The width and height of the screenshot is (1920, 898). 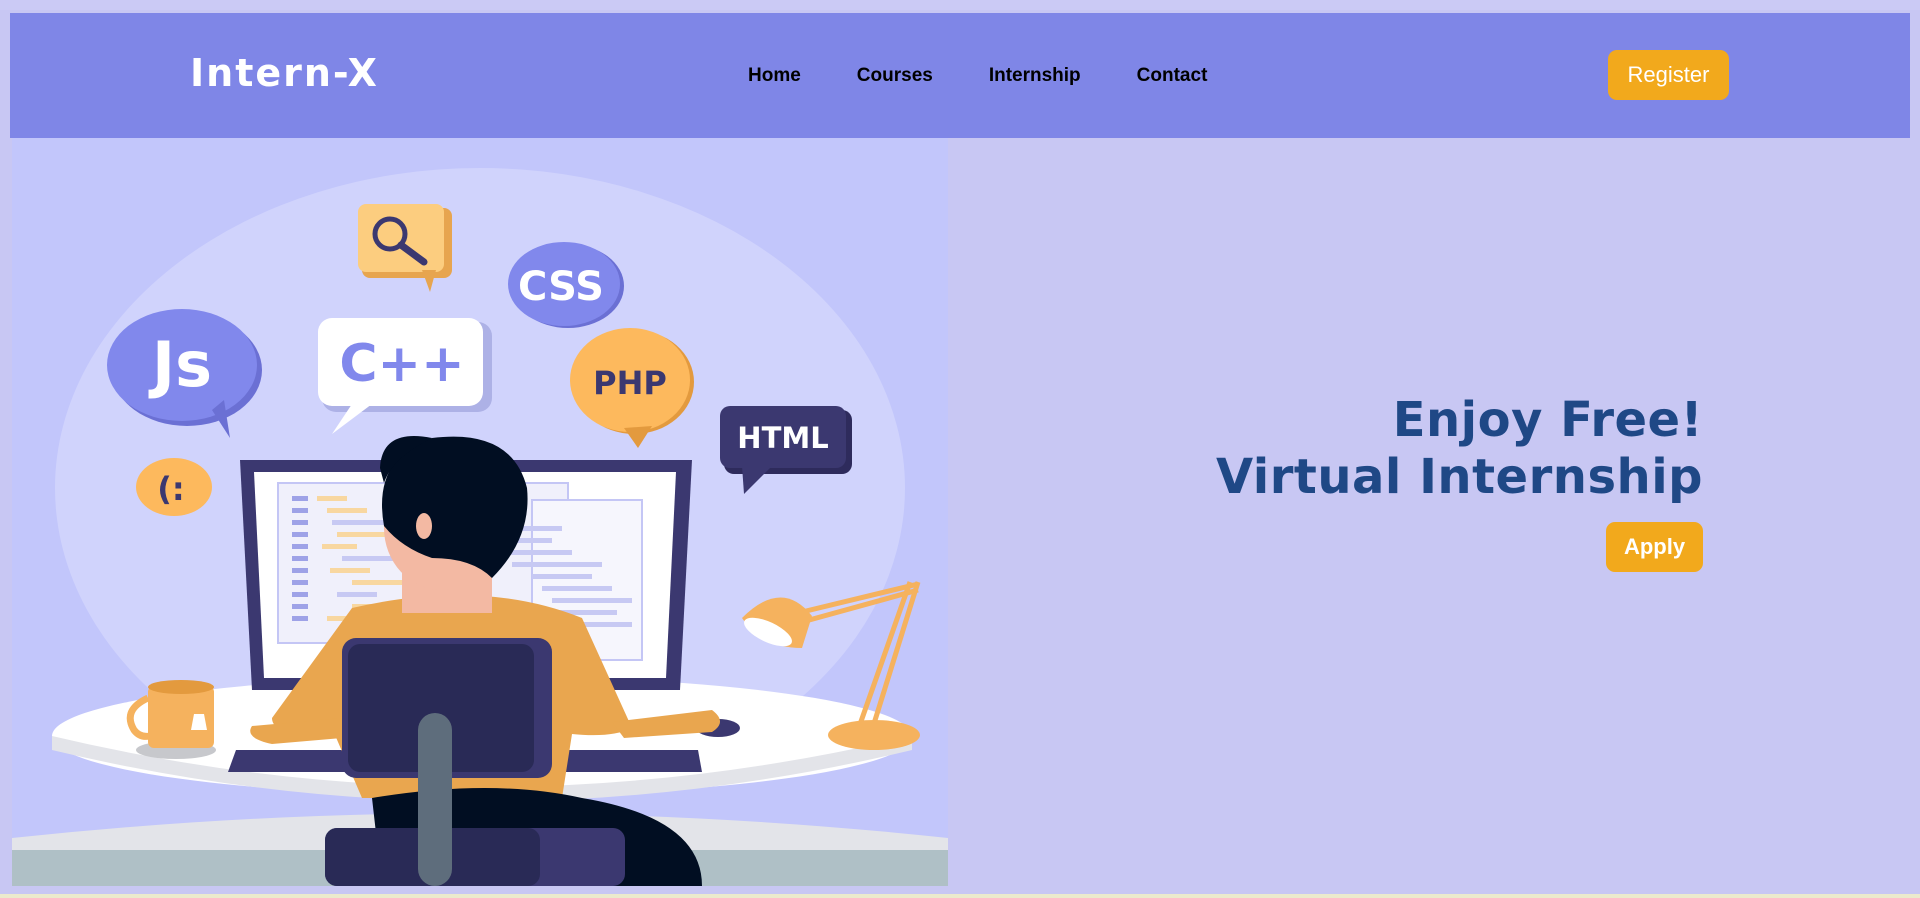 I want to click on bottom-border, so click(x=960, y=896).